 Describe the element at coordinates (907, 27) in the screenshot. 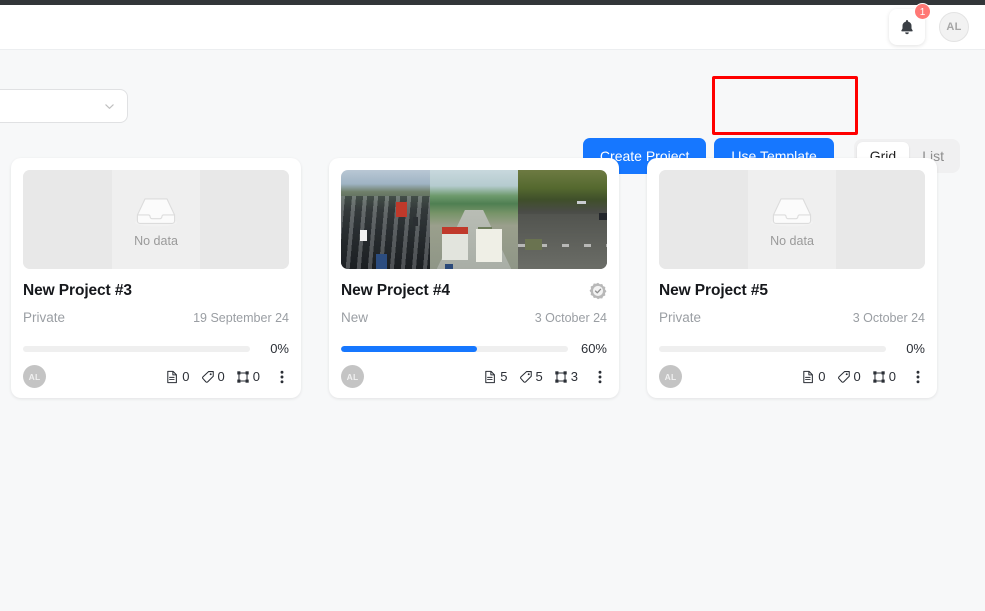

I see `bell-icon` at that location.